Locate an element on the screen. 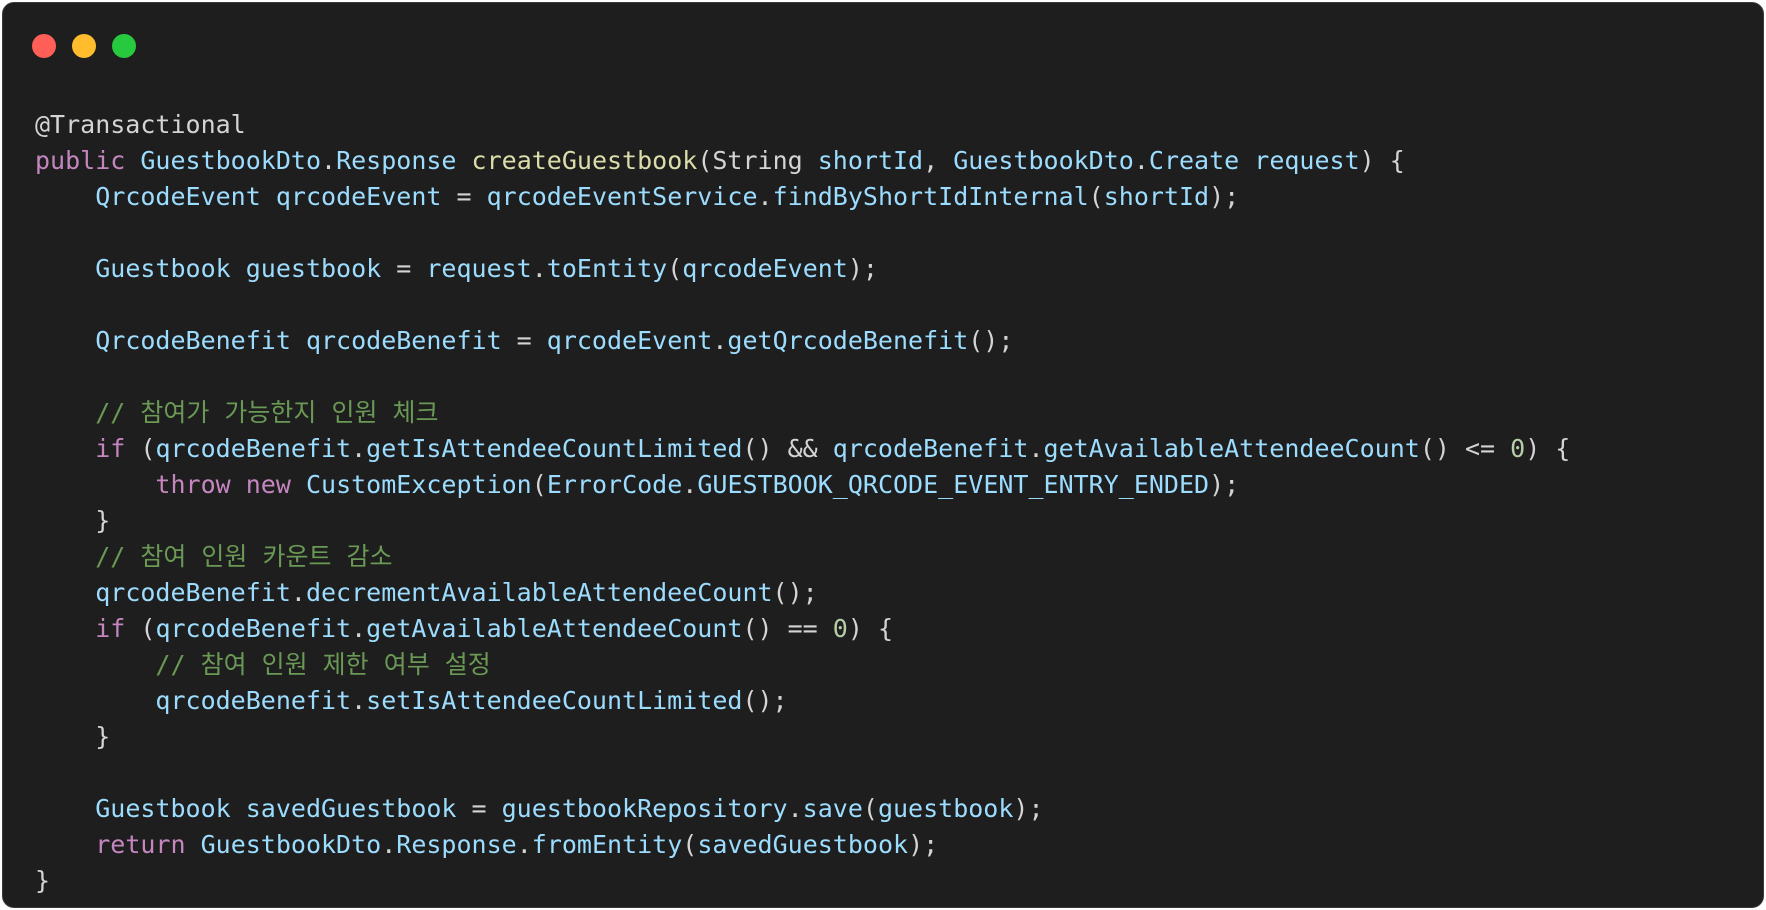 This screenshot has width=1766, height=910. code-token-type: CustomException is located at coordinates (418, 484).